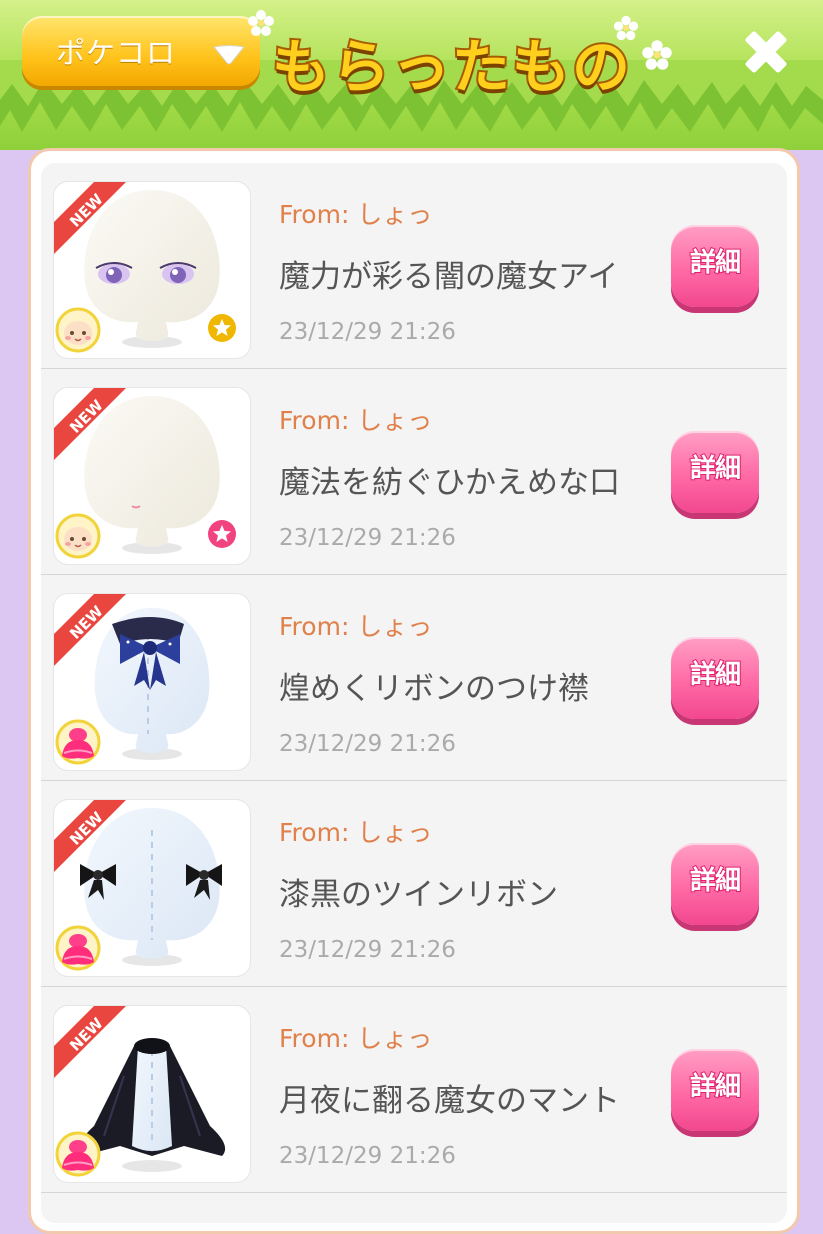  Describe the element at coordinates (449, 483) in the screenshot. I see `item-name: 魔法を紡ぐひかえめな口` at that location.